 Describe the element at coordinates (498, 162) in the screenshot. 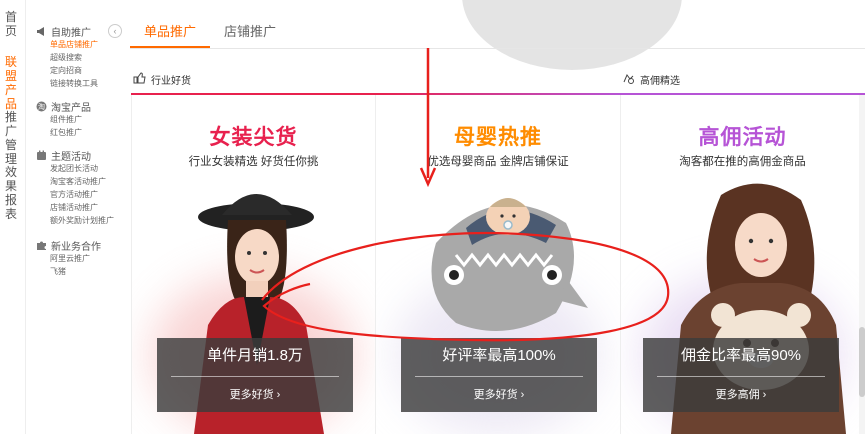

I see `card-subtitle: 优选母婴商品 金牌店铺保证` at that location.